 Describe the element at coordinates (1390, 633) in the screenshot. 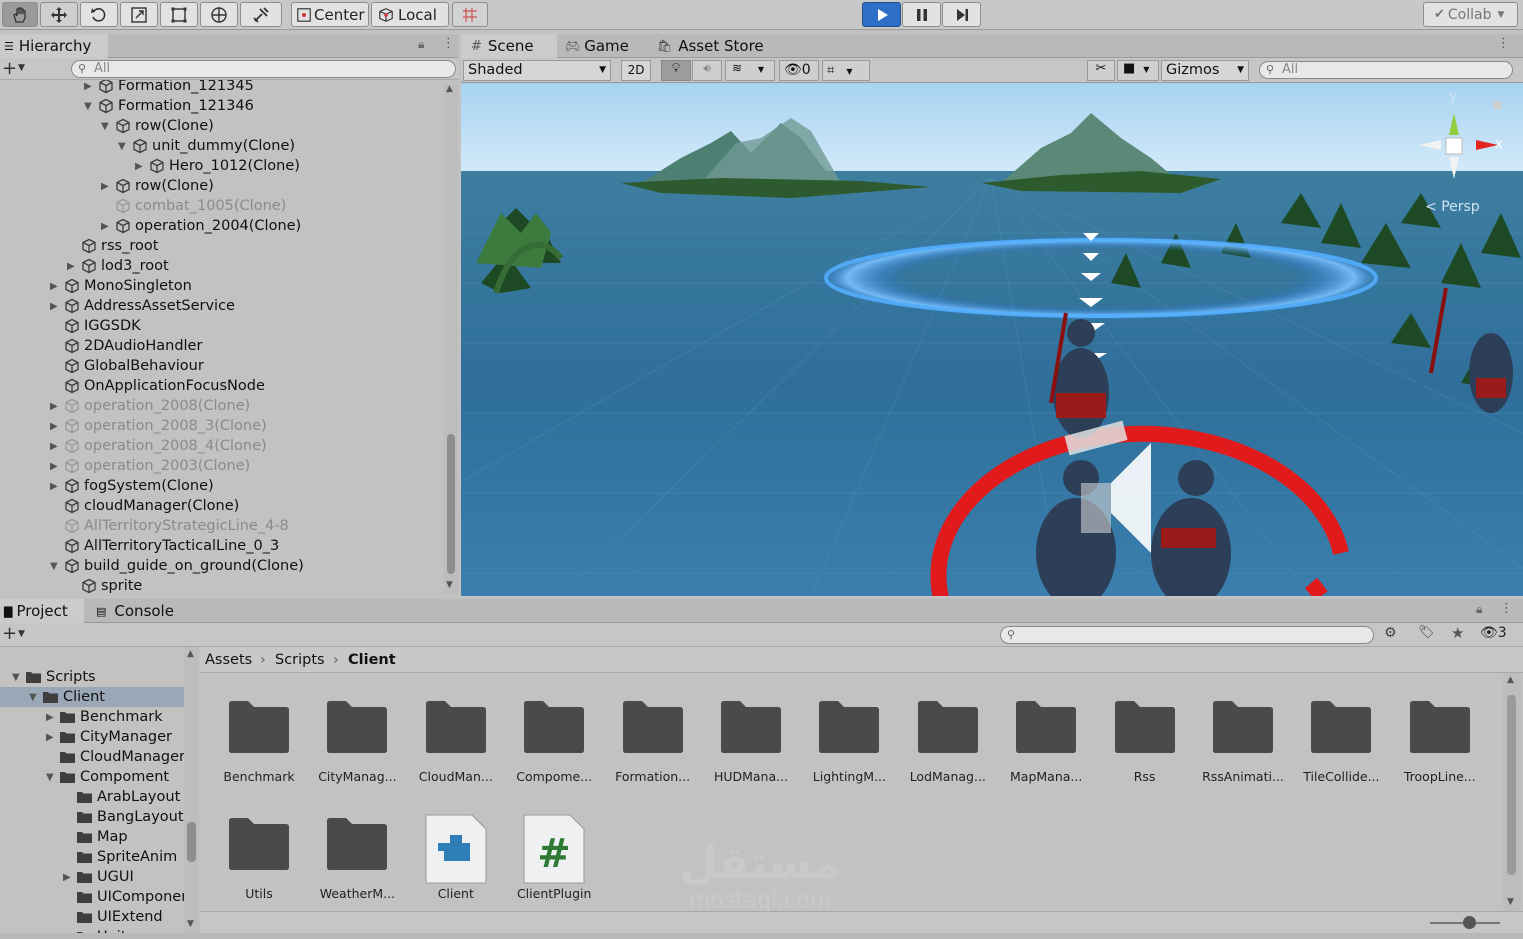

I see `search-by-type-icon: ⚙︎` at that location.